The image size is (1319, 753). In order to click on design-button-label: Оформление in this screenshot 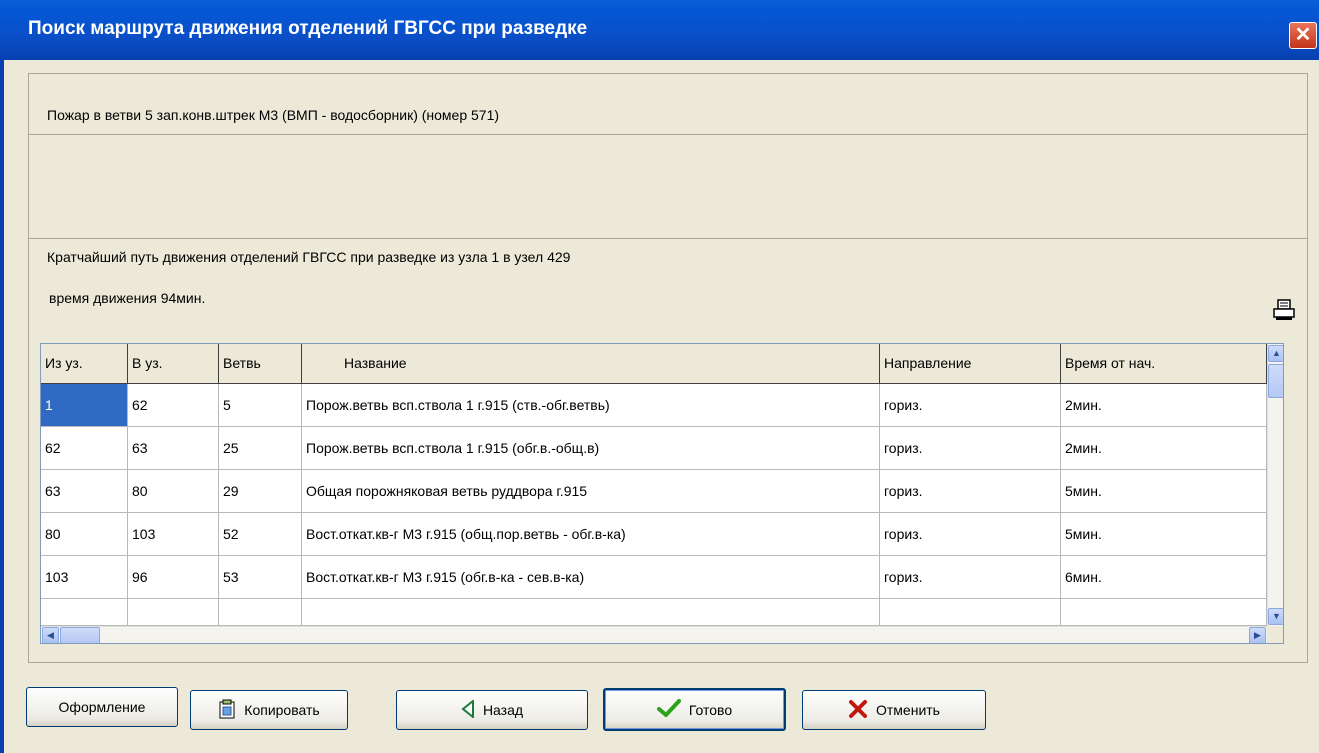, I will do `click(102, 707)`.